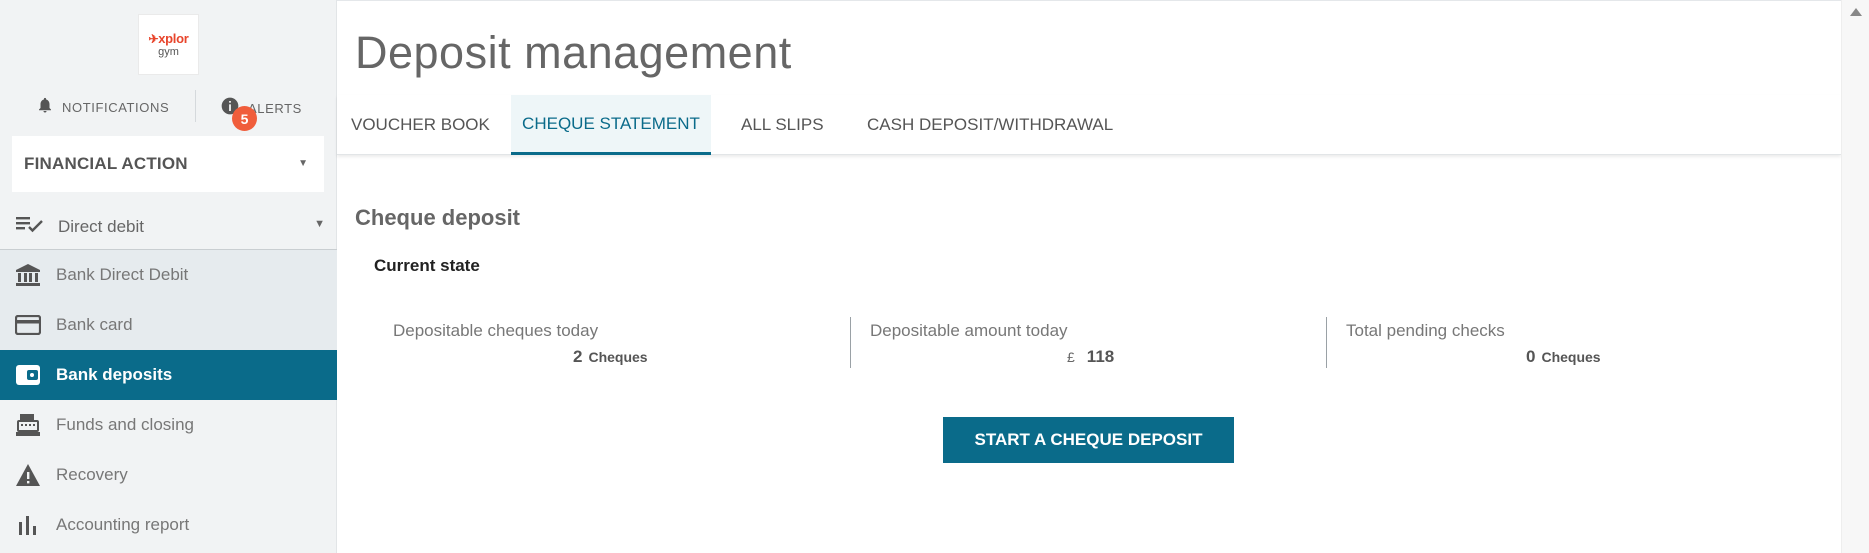 The image size is (1869, 553). I want to click on sidebar-item-accounting-report: Accounting report, so click(168, 525).